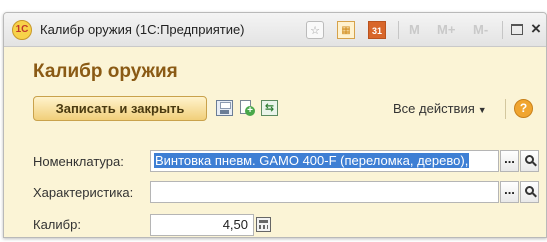  What do you see at coordinates (250, 111) in the screenshot?
I see `plus-icon: +` at bounding box center [250, 111].